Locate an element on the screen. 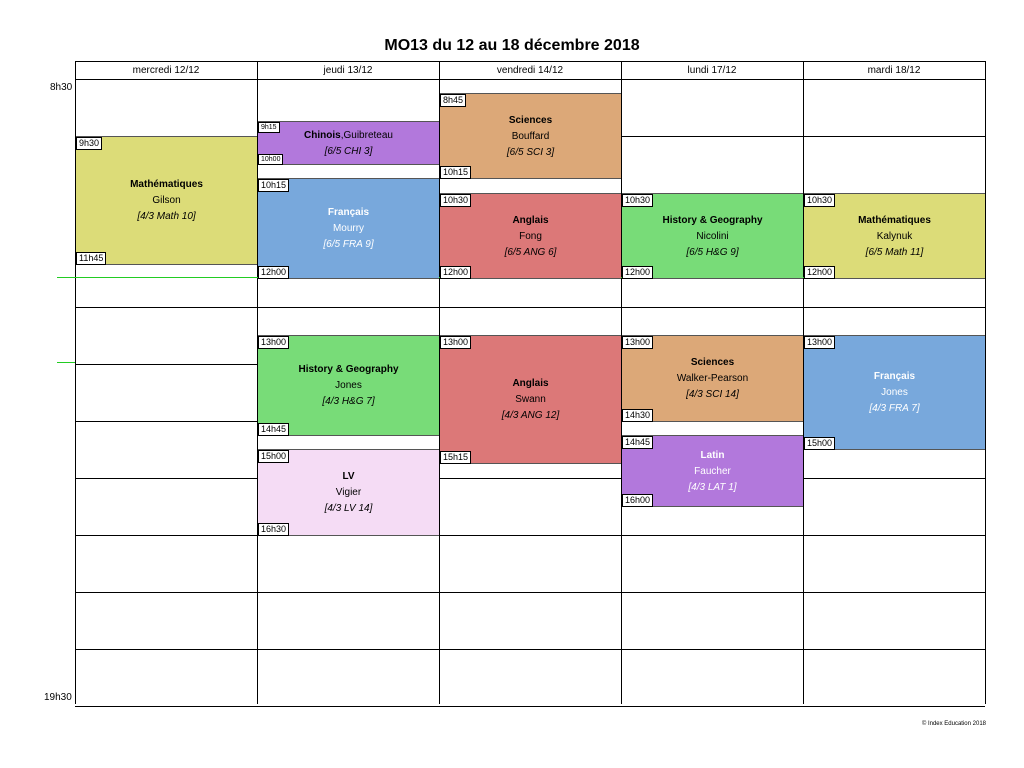 The height and width of the screenshot is (768, 1024). course-group: [4/3 Math 10] is located at coordinates (166, 216).